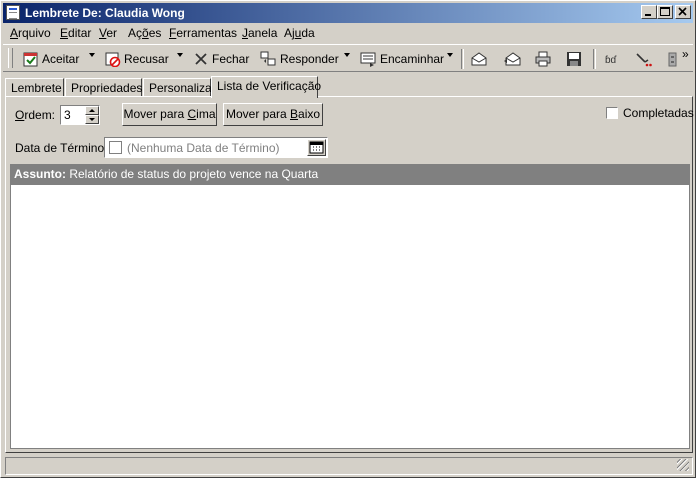 The width and height of the screenshot is (696, 478). What do you see at coordinates (92, 110) in the screenshot?
I see `spin-up-arrow-icon` at bounding box center [92, 110].